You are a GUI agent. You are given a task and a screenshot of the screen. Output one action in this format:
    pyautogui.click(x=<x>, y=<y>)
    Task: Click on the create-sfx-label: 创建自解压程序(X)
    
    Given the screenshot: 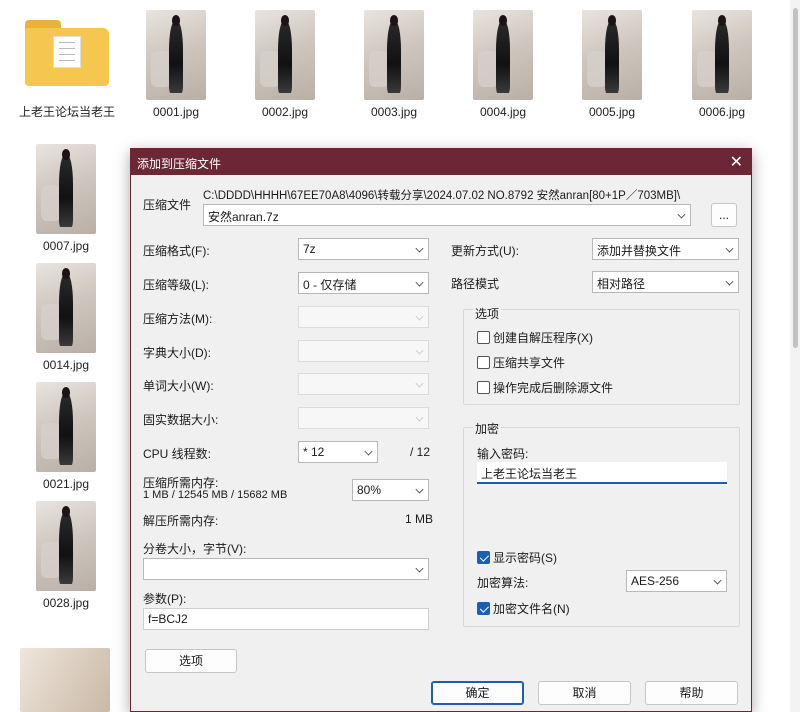 What is the action you would take?
    pyautogui.click(x=543, y=338)
    